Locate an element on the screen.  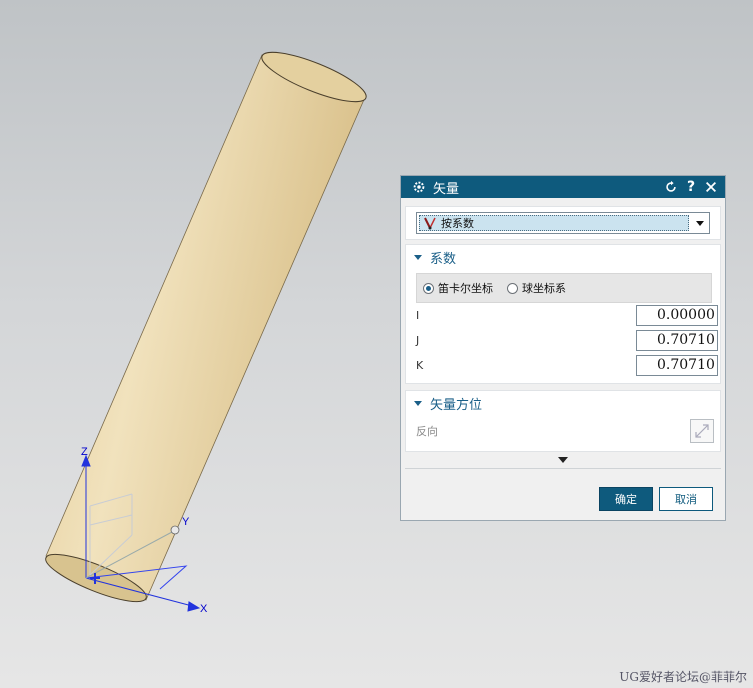
expand-more-icon is located at coordinates (563, 460).